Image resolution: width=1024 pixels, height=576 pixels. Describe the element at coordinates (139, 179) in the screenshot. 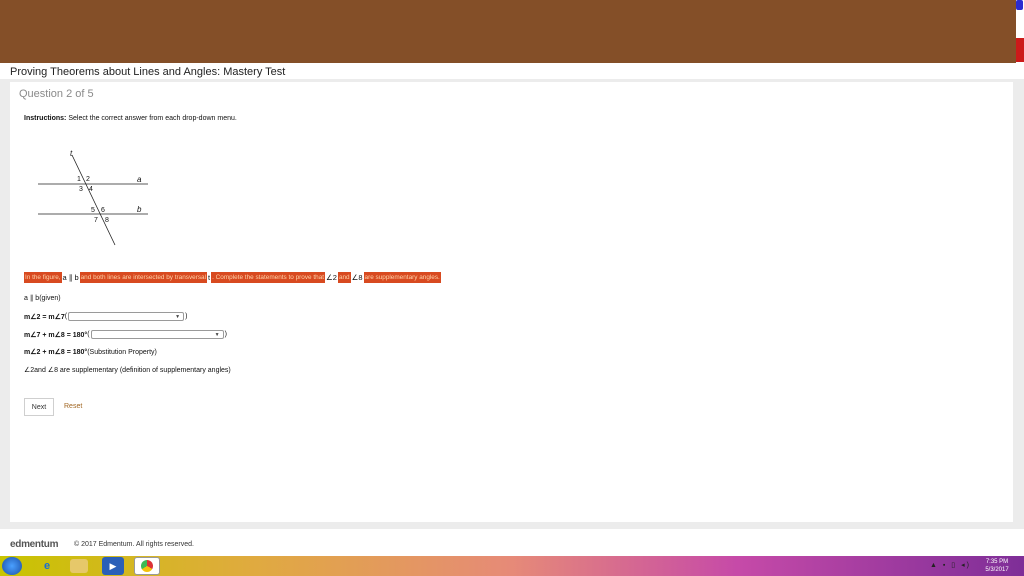

I see `label-a: a` at that location.